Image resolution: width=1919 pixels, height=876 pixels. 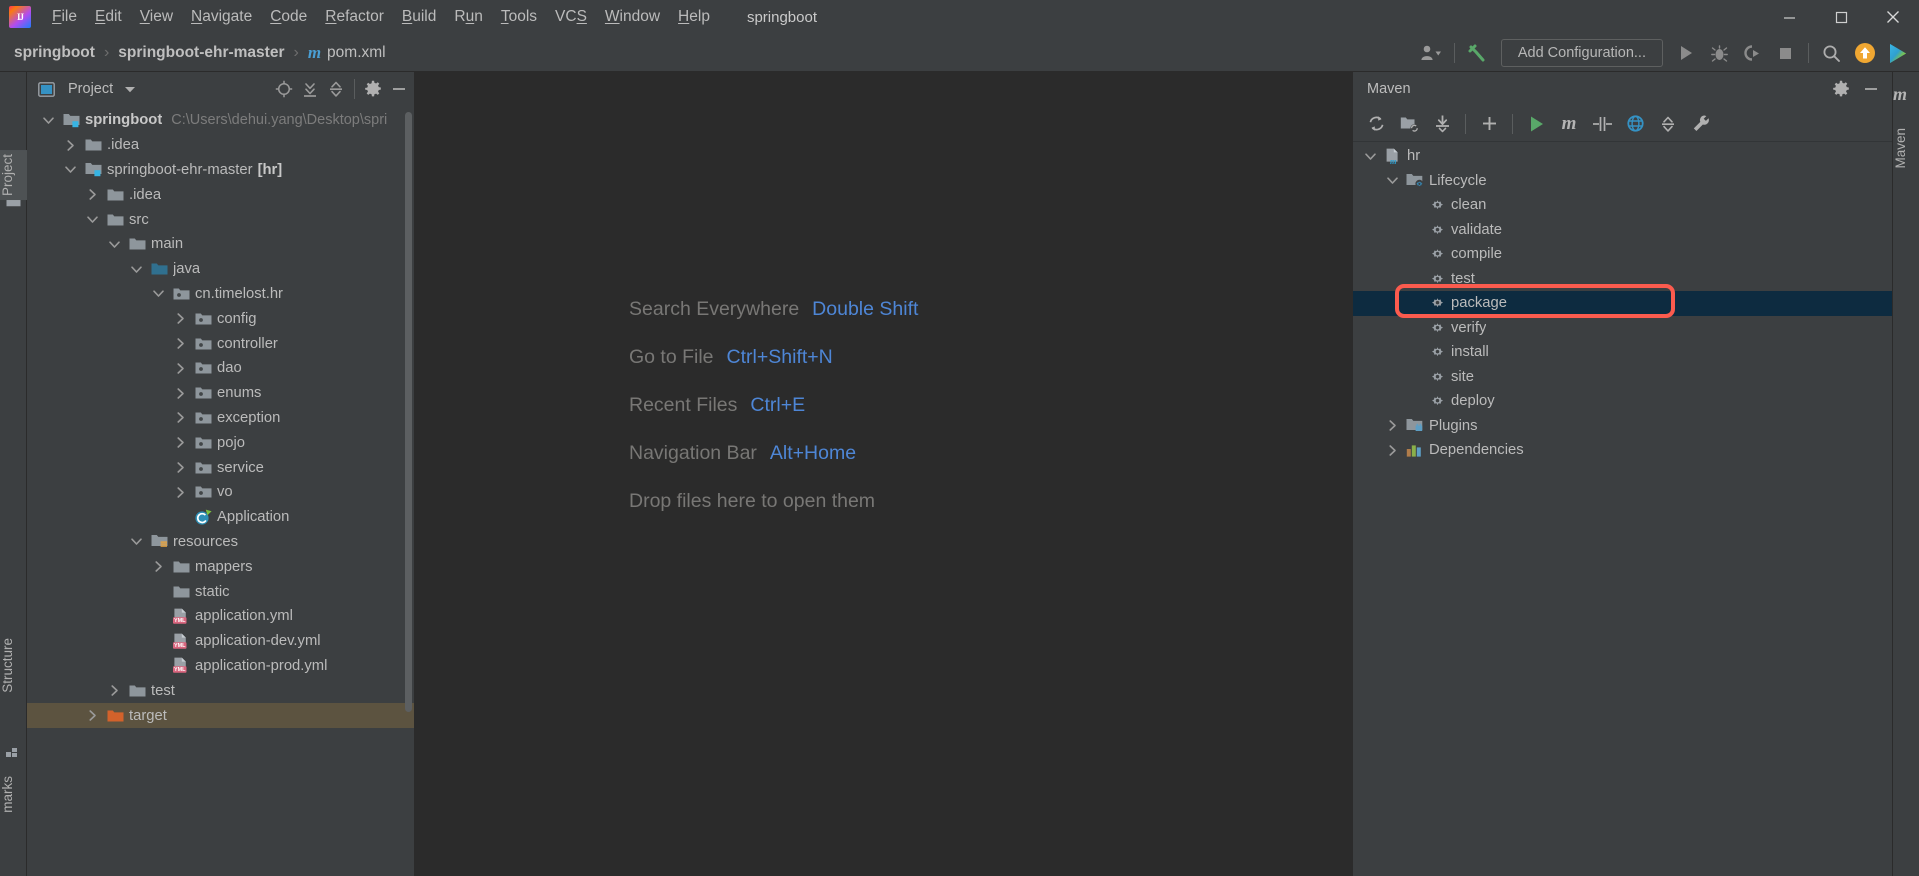 I want to click on generate-sources-icon, so click(x=1409, y=124).